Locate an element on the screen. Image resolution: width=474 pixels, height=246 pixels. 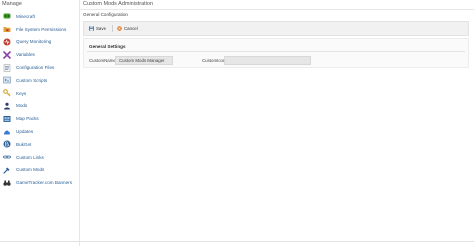
sidebar-item-label: Variables is located at coordinates (25, 55).